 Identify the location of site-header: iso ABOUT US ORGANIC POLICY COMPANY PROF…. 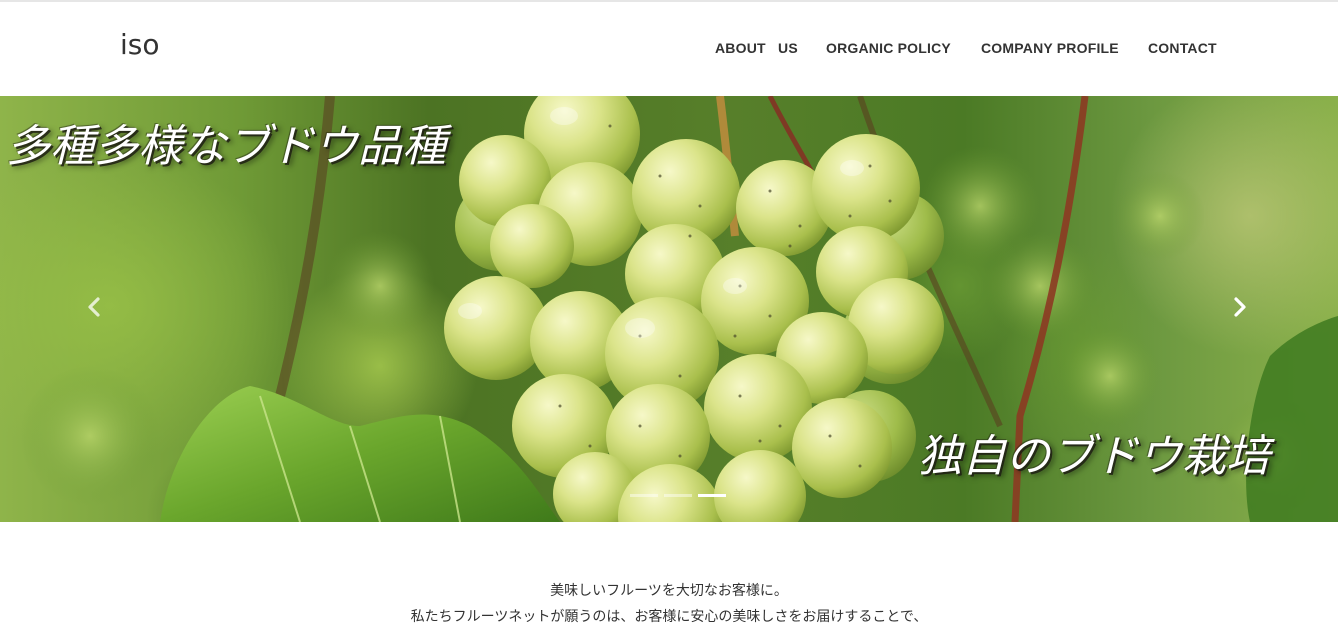
(669, 49).